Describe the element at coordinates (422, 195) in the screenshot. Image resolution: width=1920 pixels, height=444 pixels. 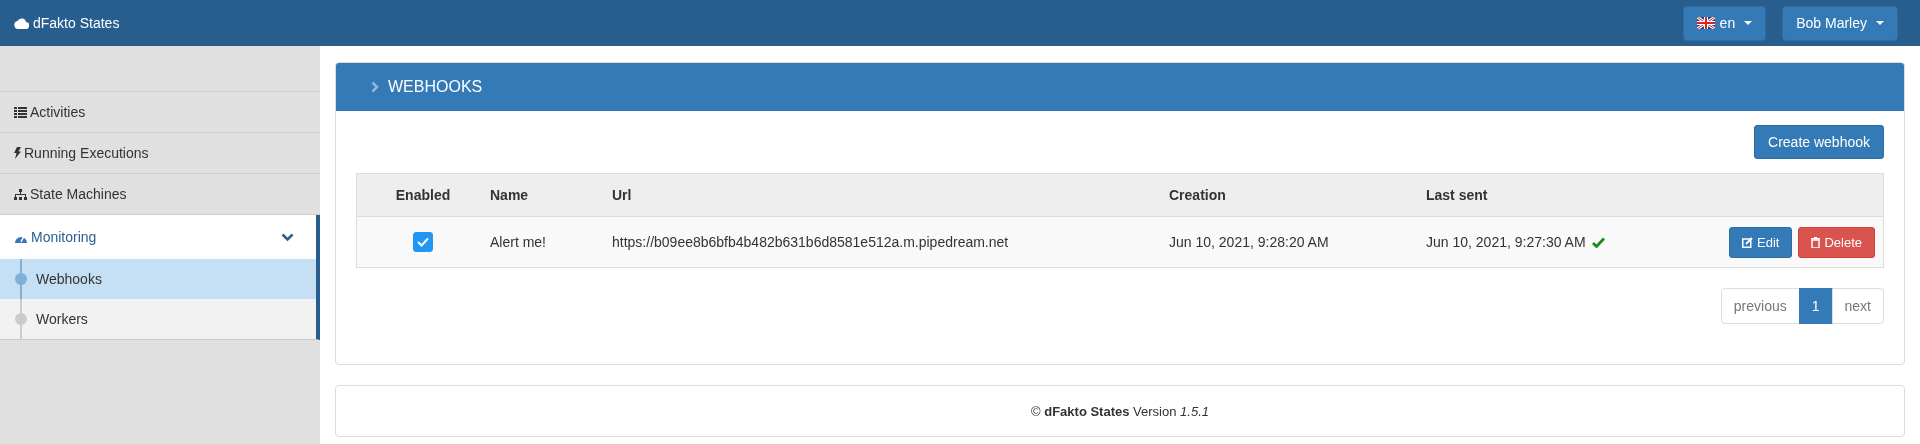
I see `column-header: Enabled` at that location.